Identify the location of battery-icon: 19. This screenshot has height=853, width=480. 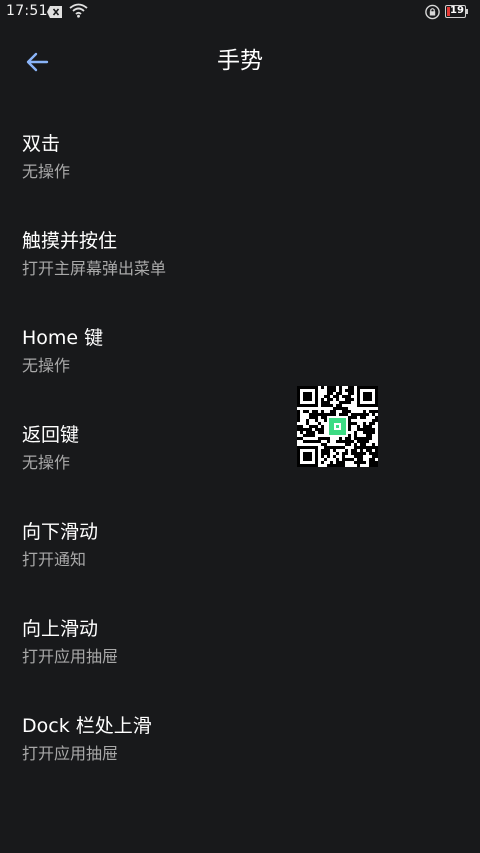
(457, 12).